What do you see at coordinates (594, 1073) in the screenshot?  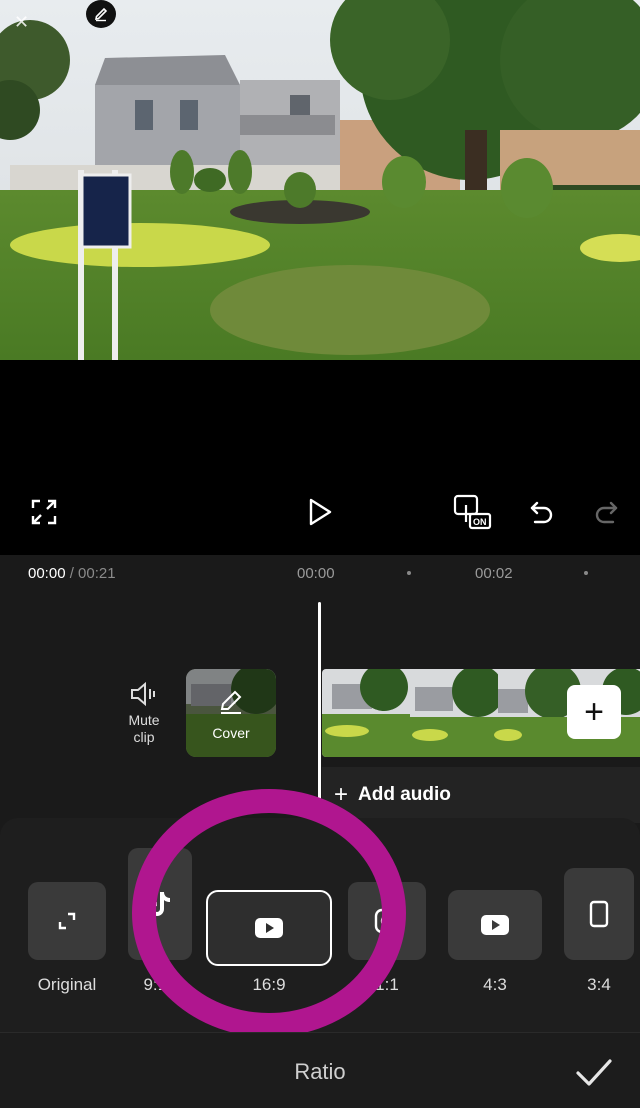 I see `checkmark-icon` at bounding box center [594, 1073].